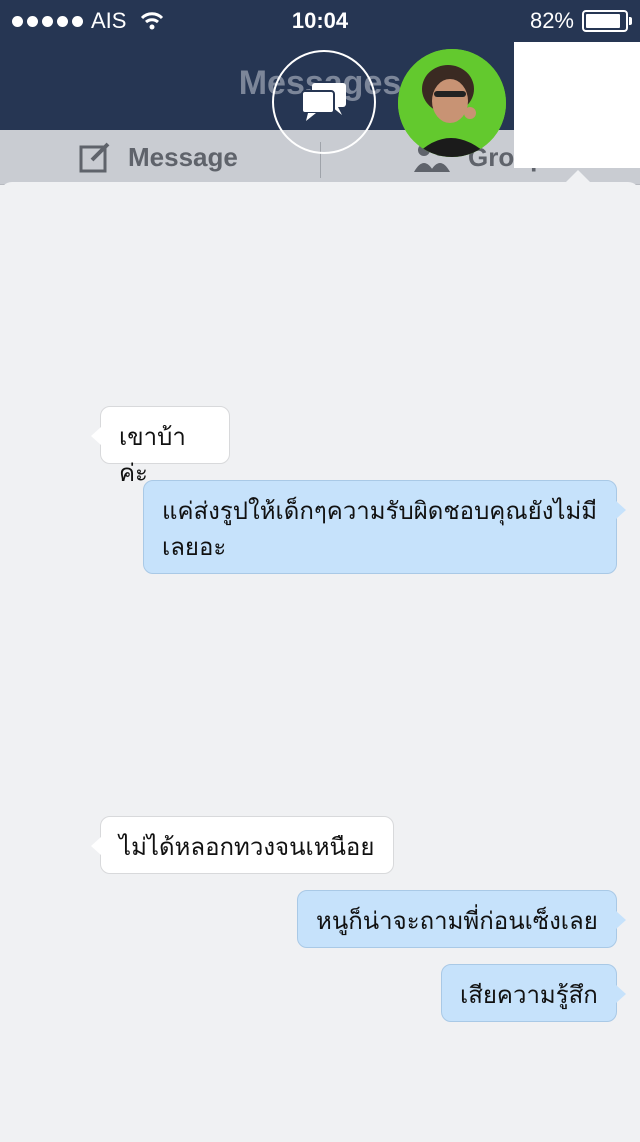 The height and width of the screenshot is (1142, 640). Describe the element at coordinates (607, 21) in the screenshot. I see `battery-icon` at that location.